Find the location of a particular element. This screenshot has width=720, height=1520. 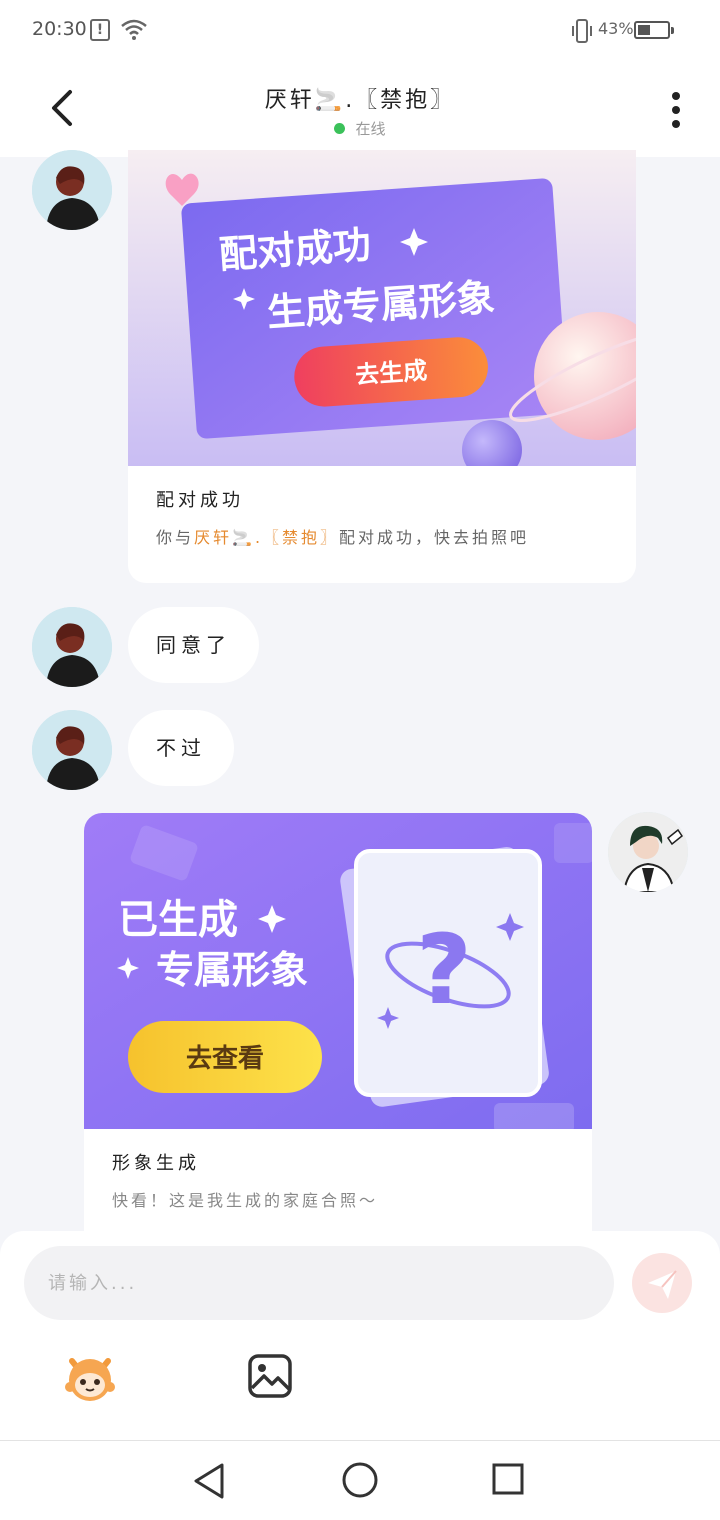

online-status: 在线 is located at coordinates (360, 128).